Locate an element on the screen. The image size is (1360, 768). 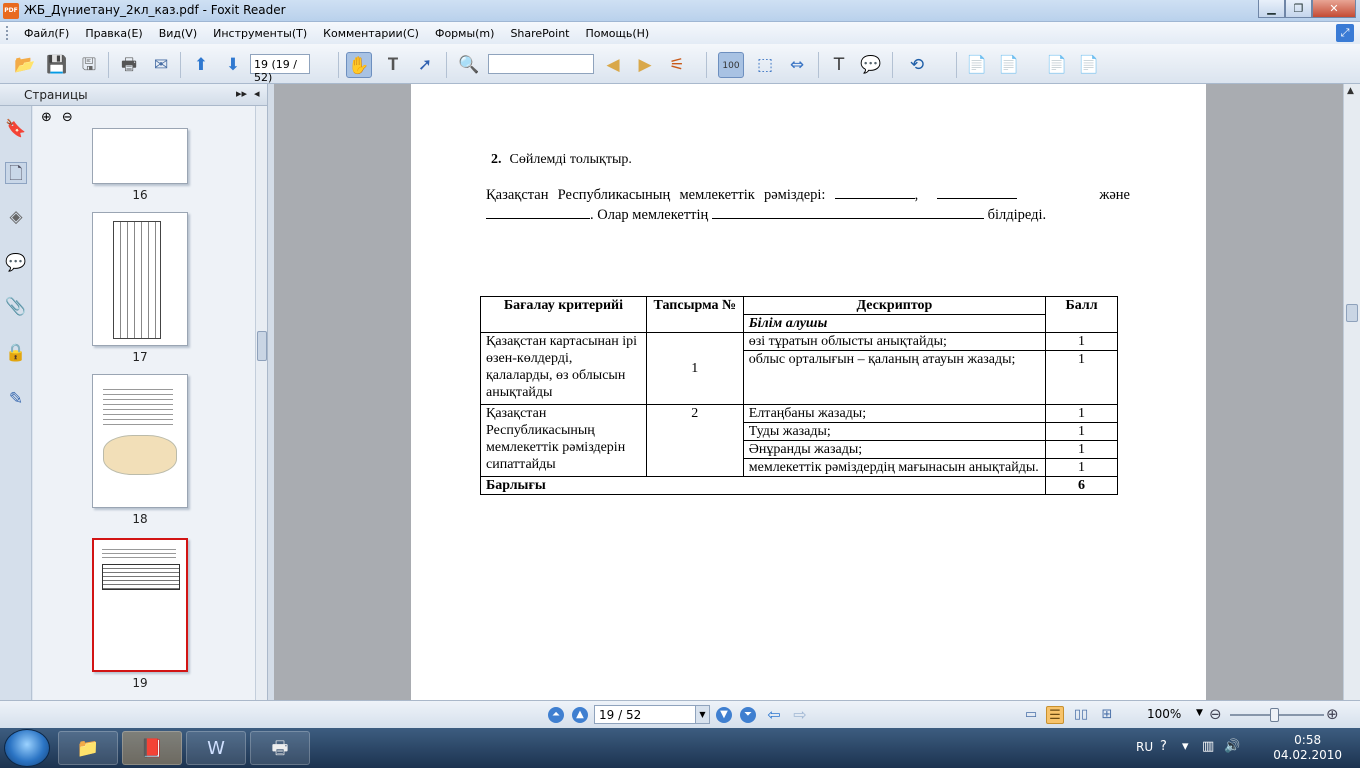
zoom-out-thumbnails-icon: ⊖ is located at coordinates (67, 117).